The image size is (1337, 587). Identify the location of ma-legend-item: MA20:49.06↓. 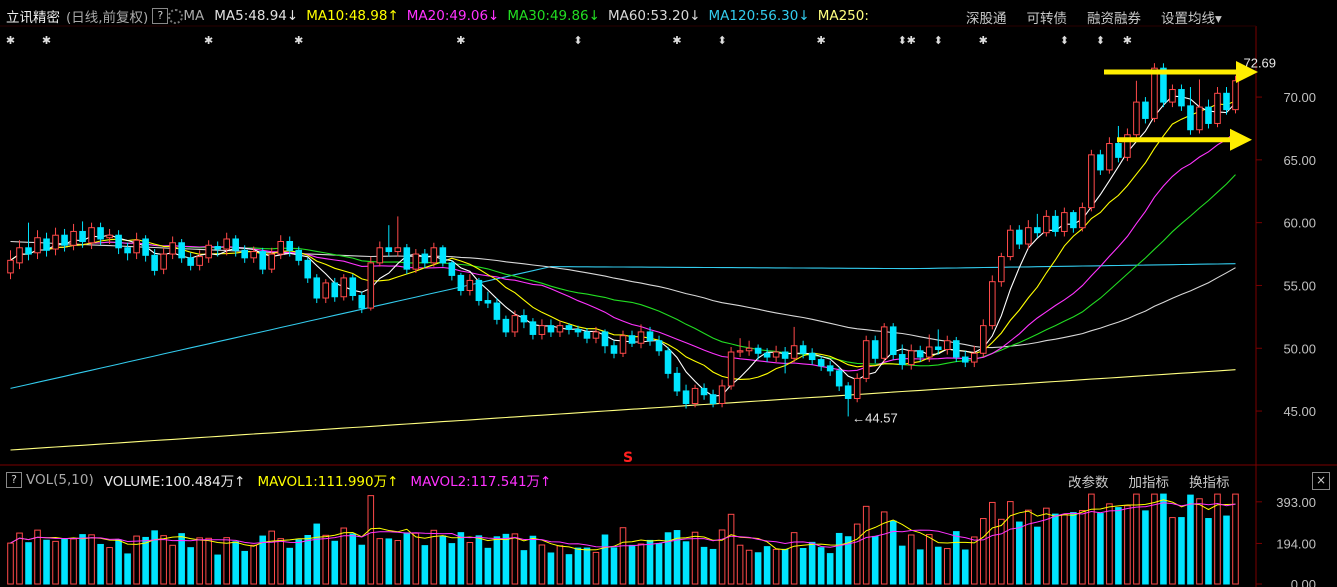
(453, 16).